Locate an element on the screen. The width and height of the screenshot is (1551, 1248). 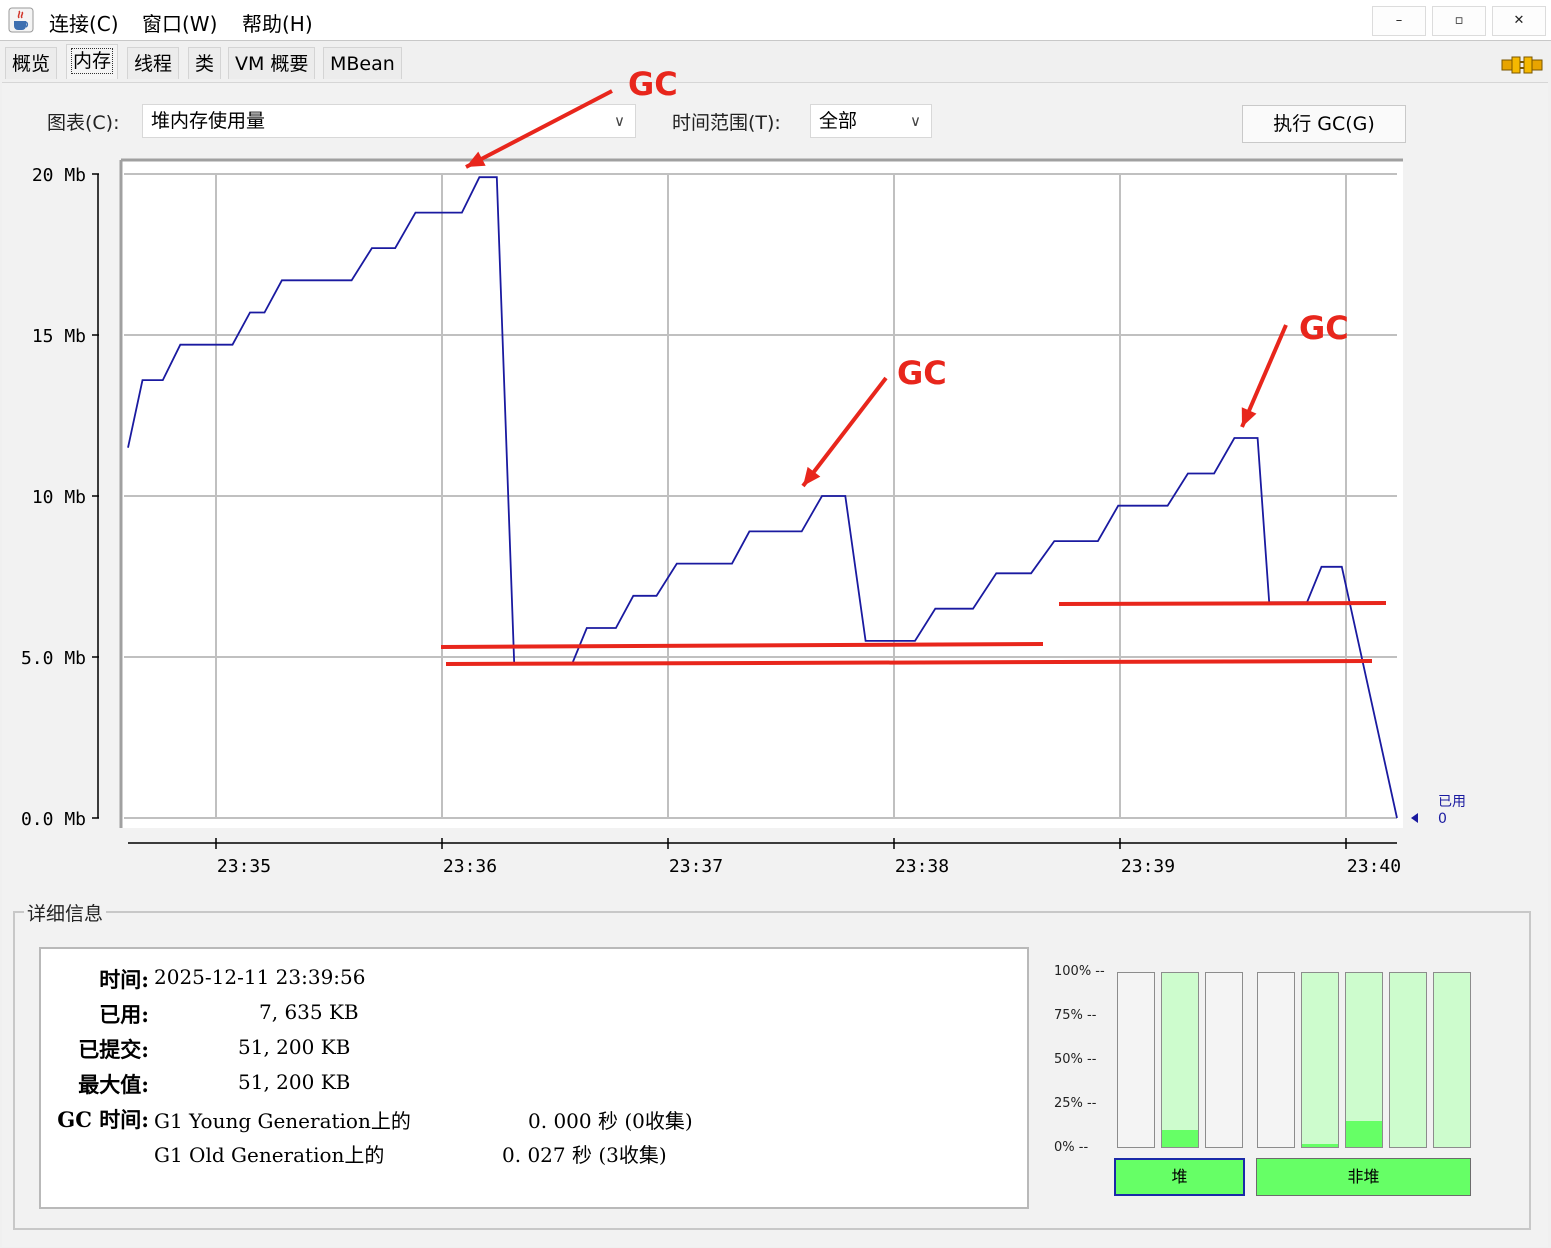
x-tick-label: 23:36 is located at coordinates (470, 866).